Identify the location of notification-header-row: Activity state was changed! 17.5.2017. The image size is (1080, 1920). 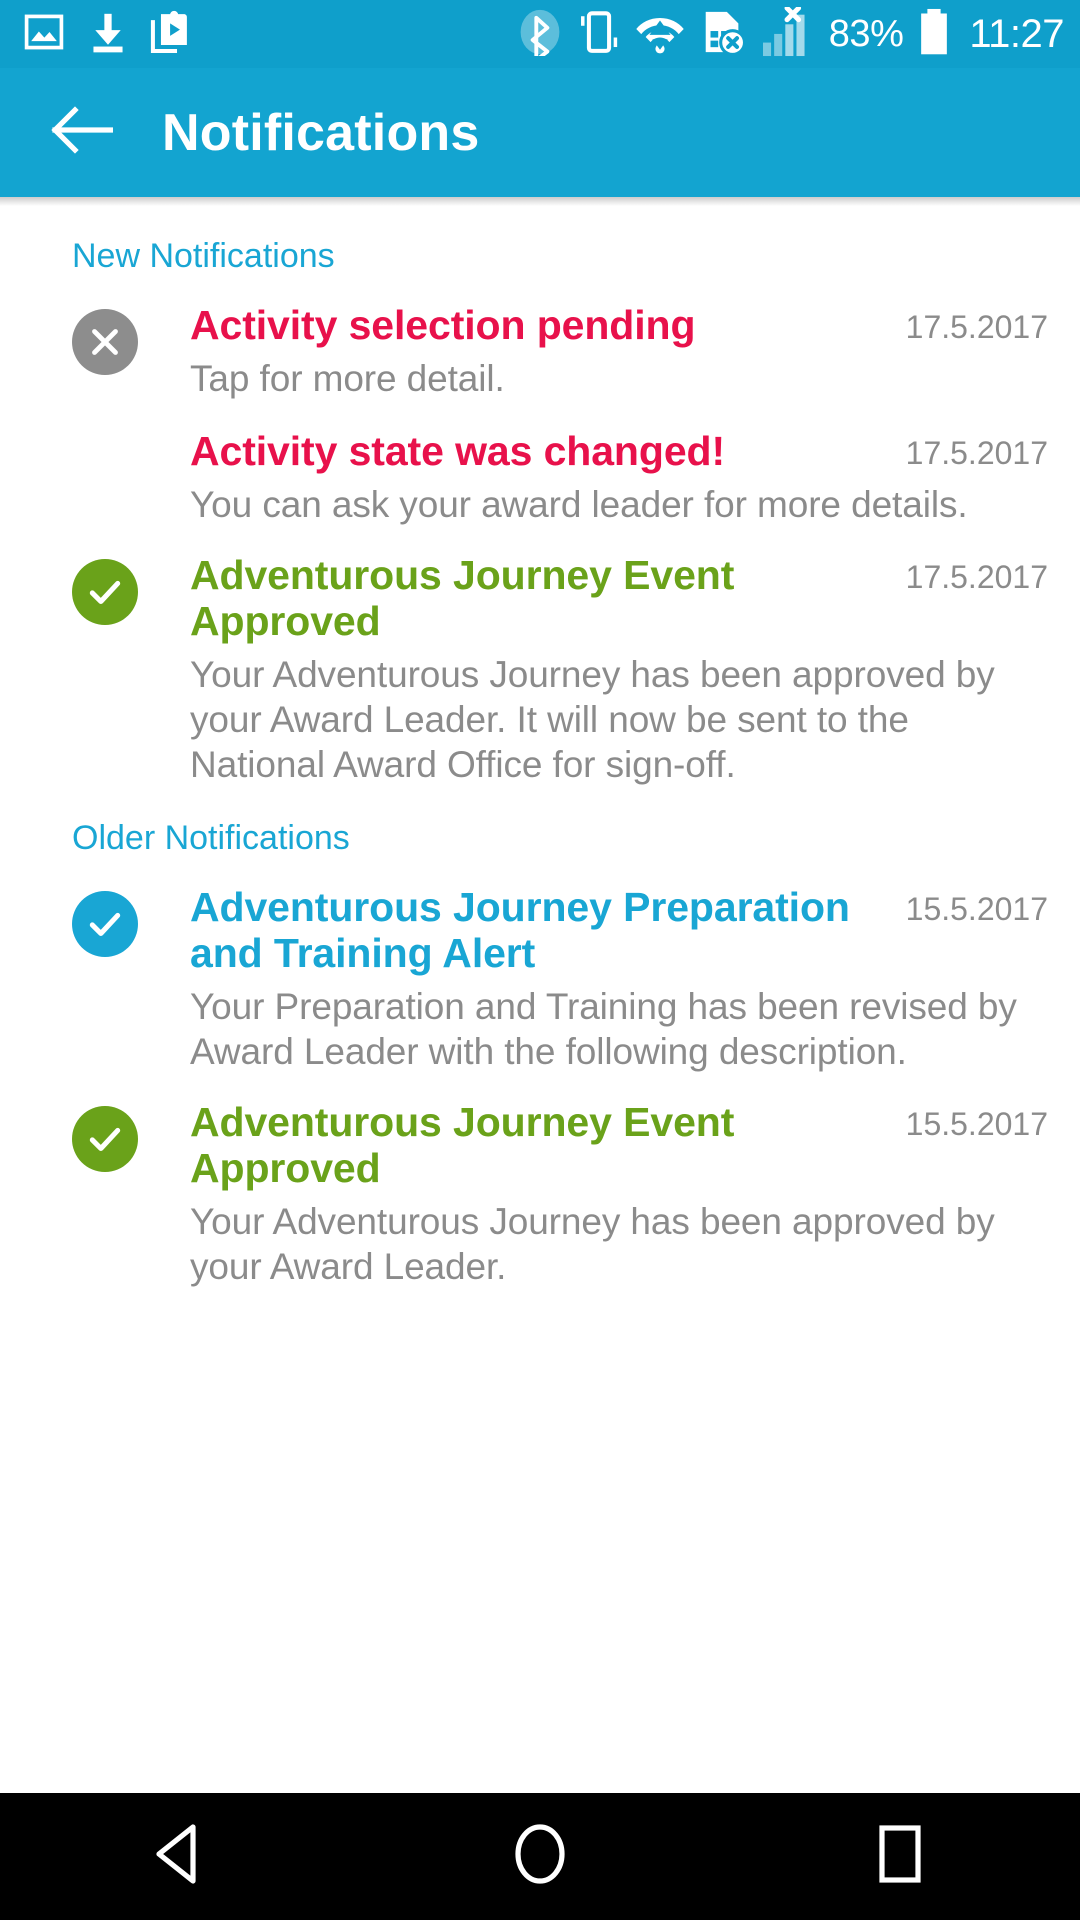
(619, 451).